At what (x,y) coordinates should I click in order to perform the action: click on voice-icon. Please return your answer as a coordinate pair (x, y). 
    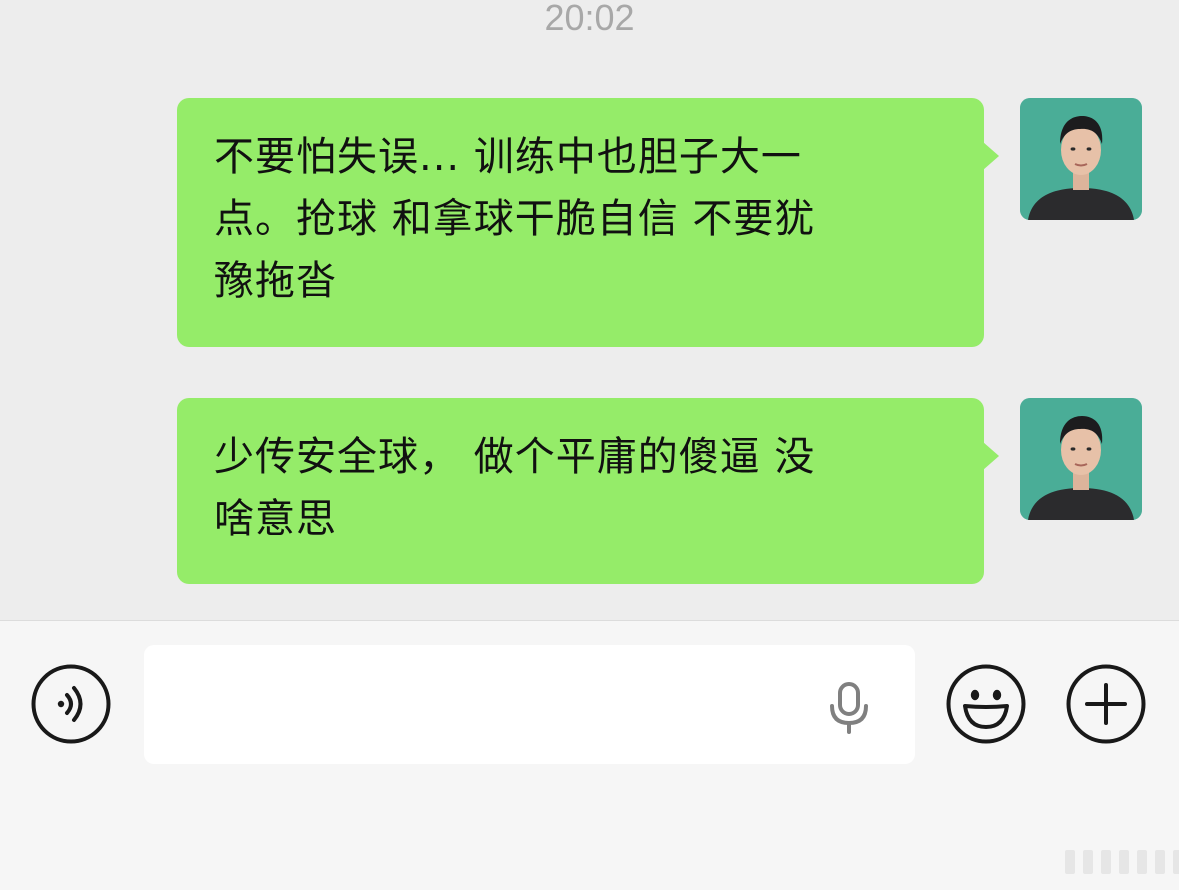
    Looking at the image, I should click on (71, 704).